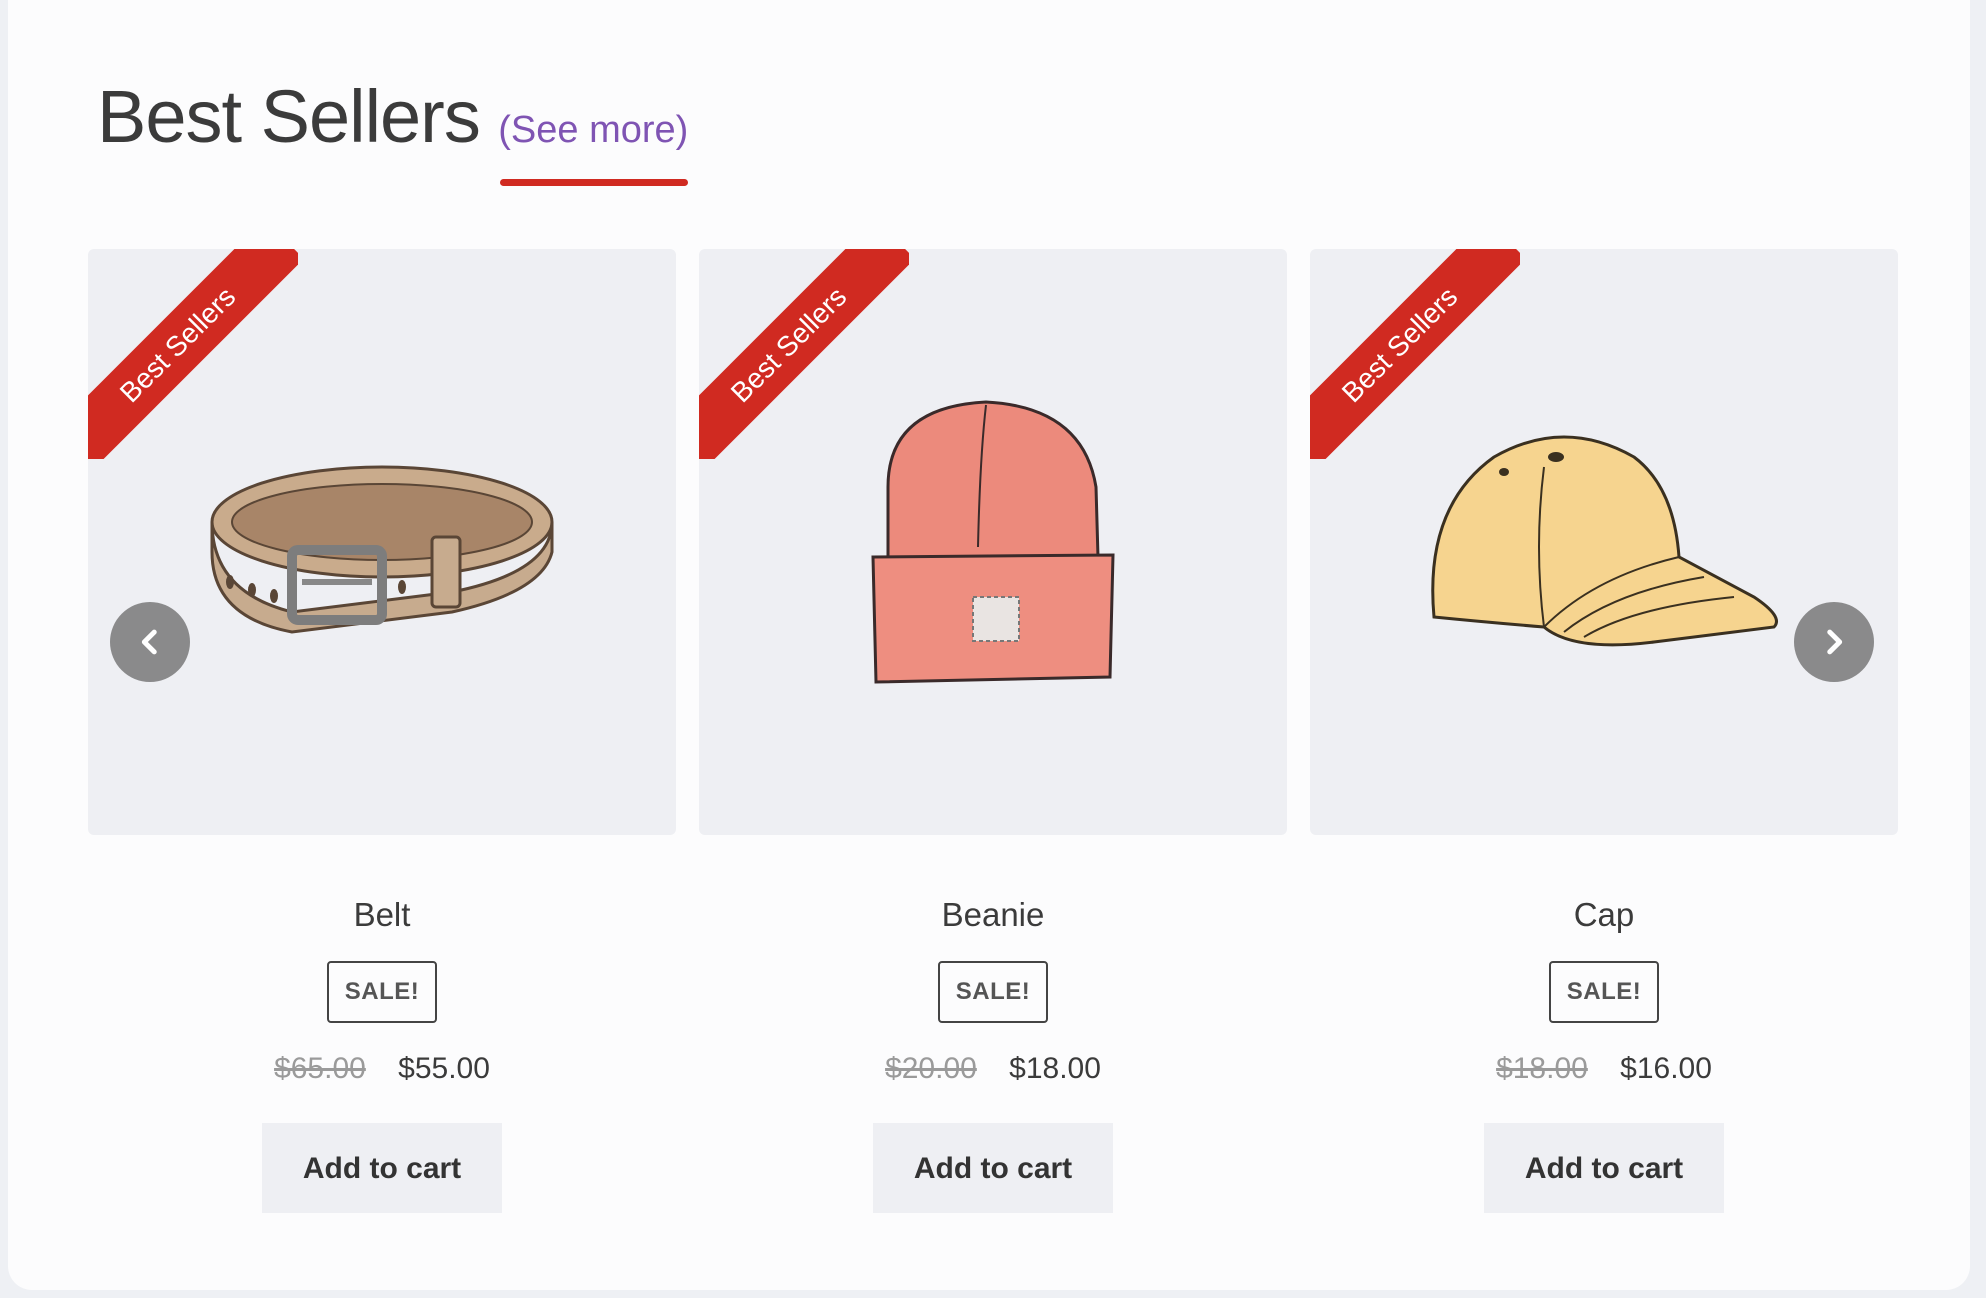 The image size is (1986, 1298). Describe the element at coordinates (382, 915) in the screenshot. I see `product-name: Belt` at that location.